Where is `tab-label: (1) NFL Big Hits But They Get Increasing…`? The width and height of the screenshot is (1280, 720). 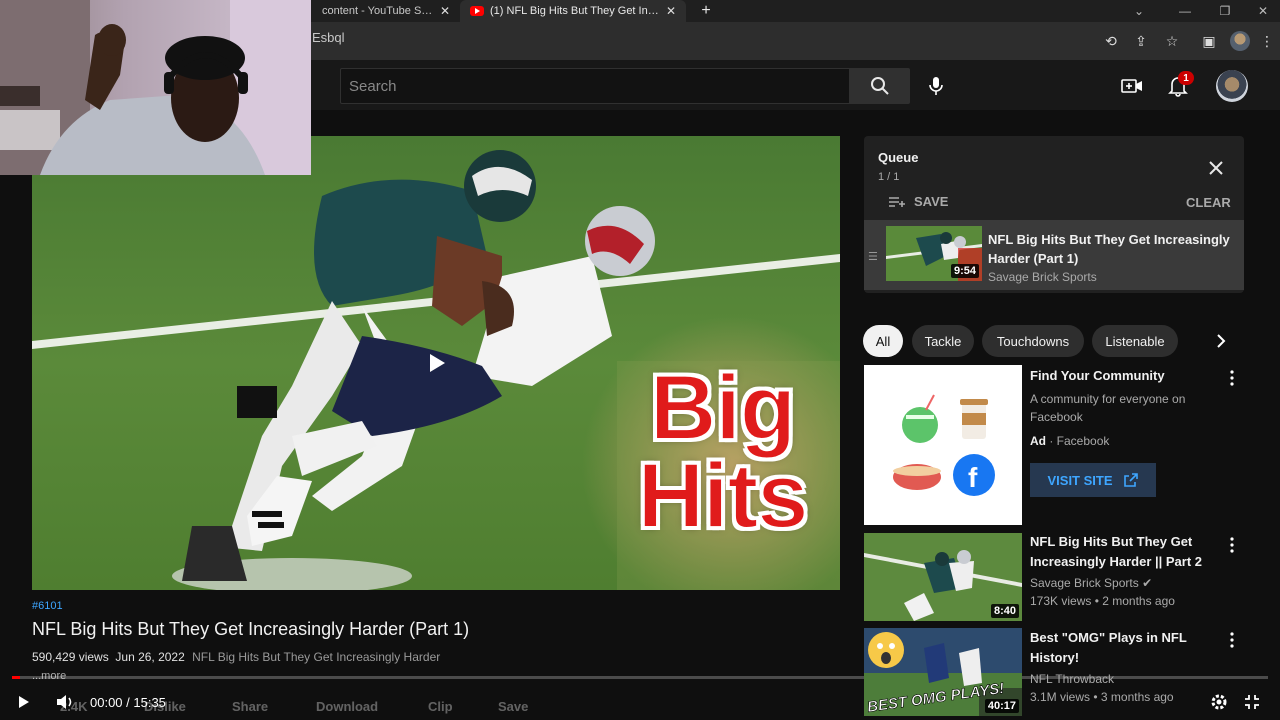
tab-label: (1) NFL Big Hits But They Get Increasing… is located at coordinates (575, 11).